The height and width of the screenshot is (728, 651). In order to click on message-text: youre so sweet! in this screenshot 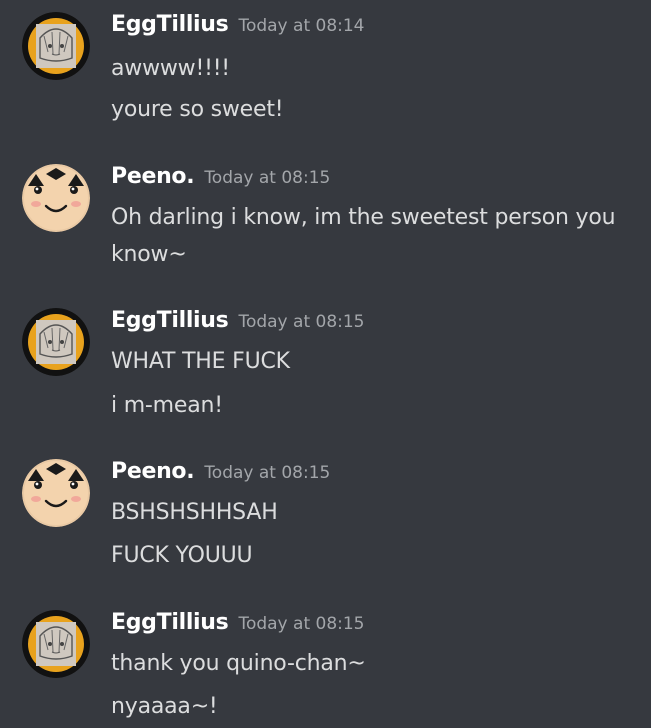, I will do `click(197, 109)`.